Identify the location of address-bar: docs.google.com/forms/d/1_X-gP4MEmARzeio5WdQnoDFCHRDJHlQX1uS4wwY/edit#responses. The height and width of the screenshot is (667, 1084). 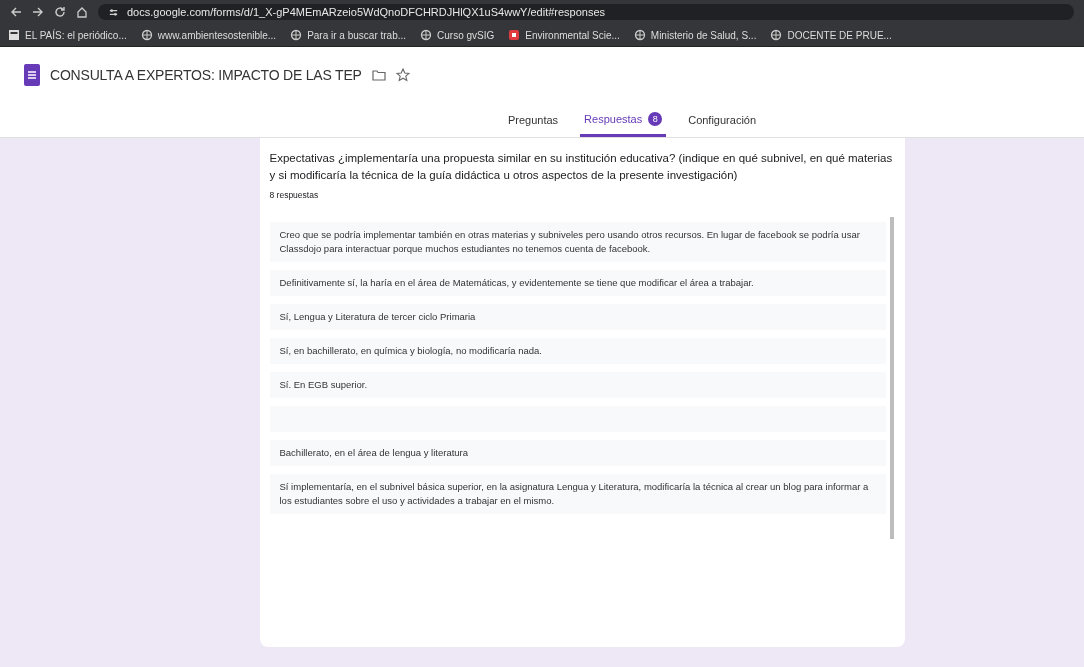
(586, 12).